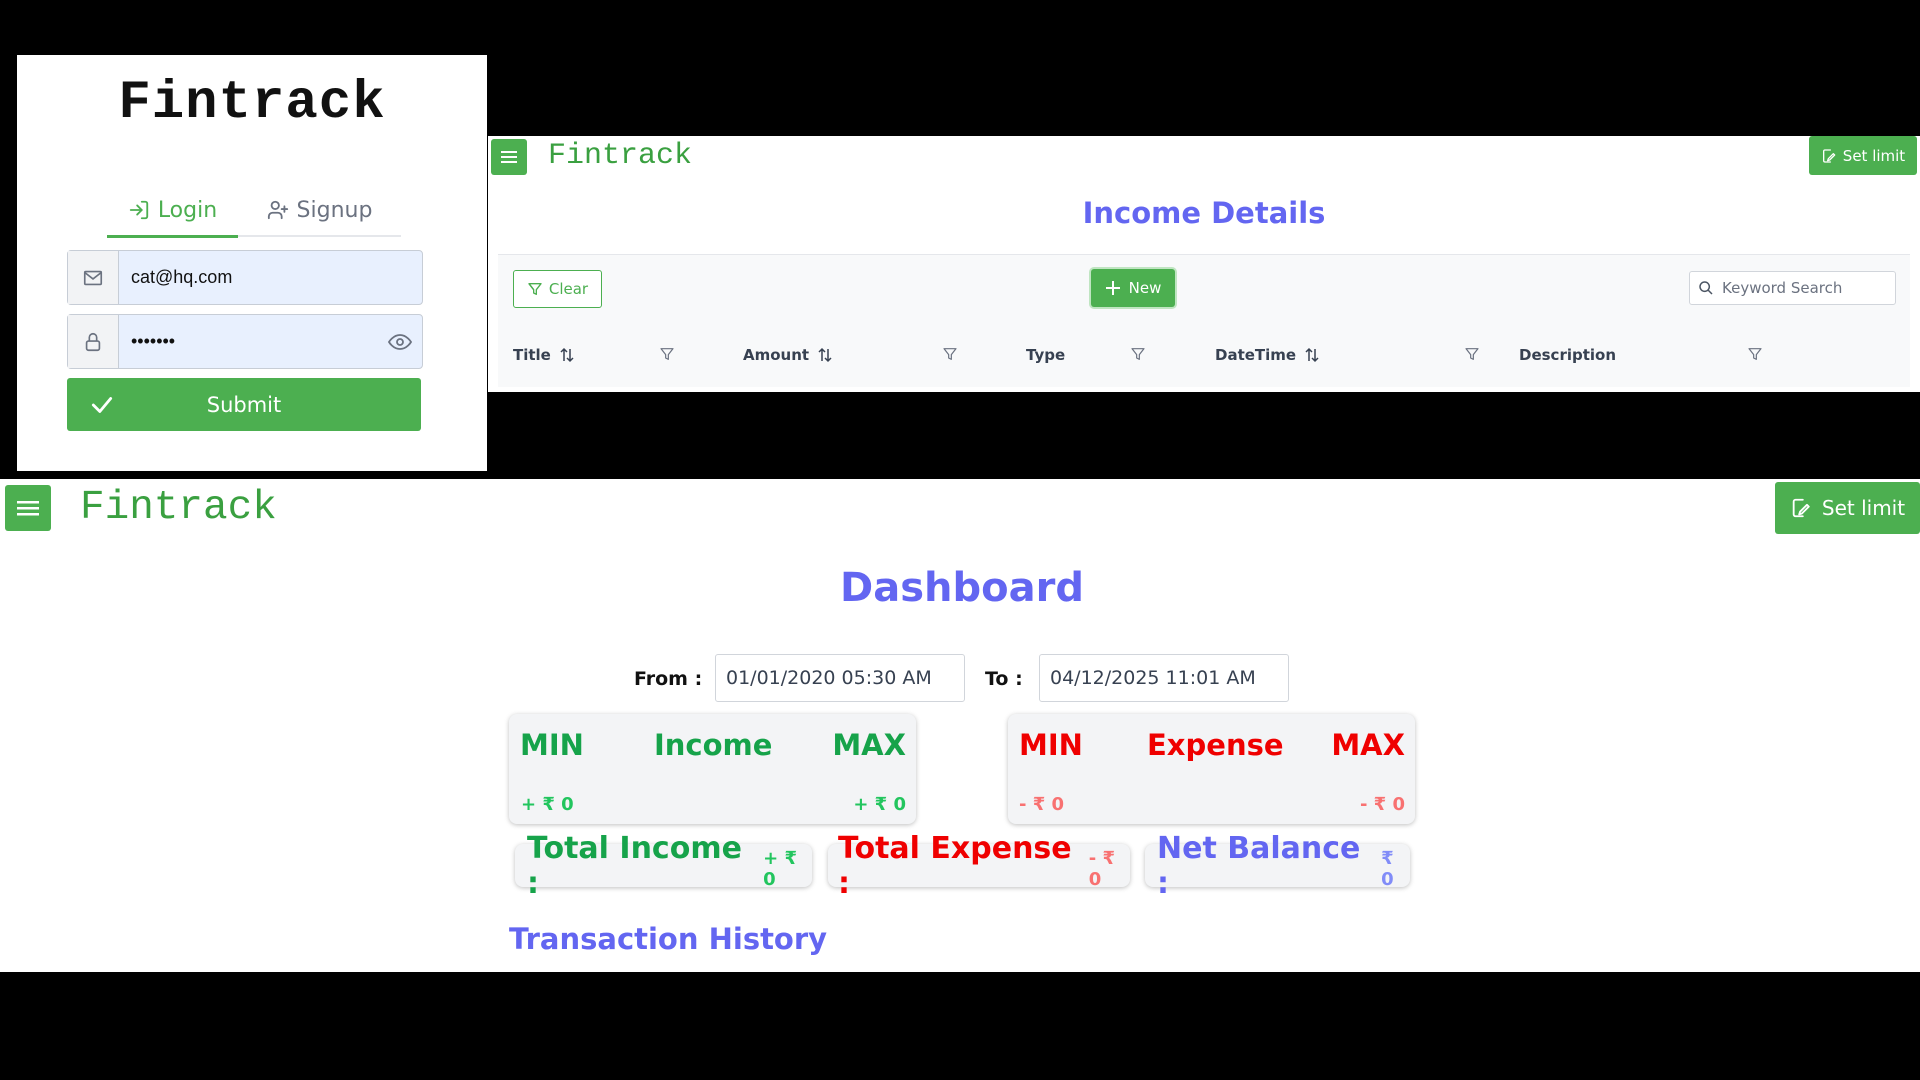 The image size is (1920, 1080). I want to click on total-income-label: Total Income :, so click(634, 865).